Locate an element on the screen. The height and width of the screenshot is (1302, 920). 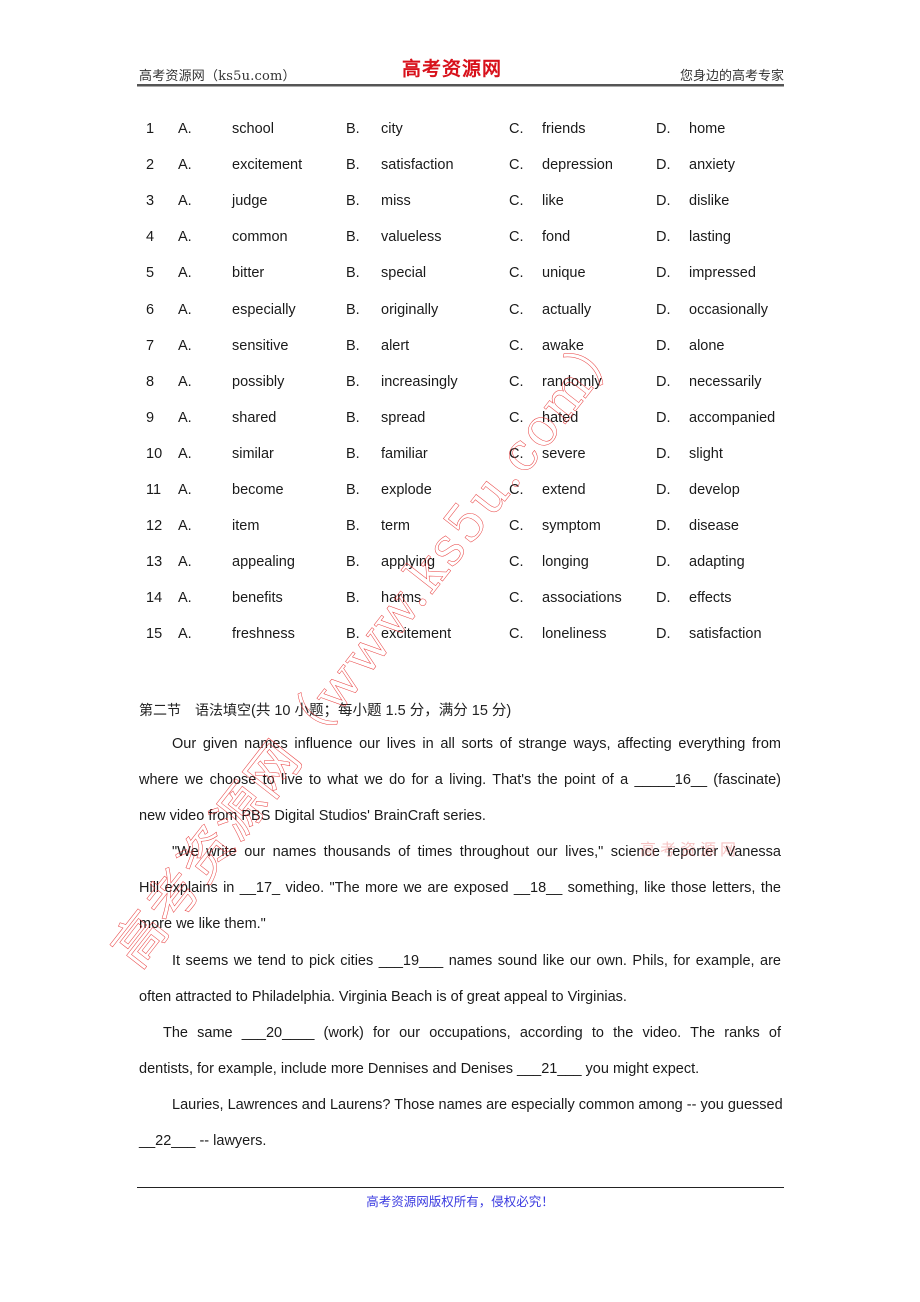
header-slogan: 您身边的高考专家 is located at coordinates (731, 76).